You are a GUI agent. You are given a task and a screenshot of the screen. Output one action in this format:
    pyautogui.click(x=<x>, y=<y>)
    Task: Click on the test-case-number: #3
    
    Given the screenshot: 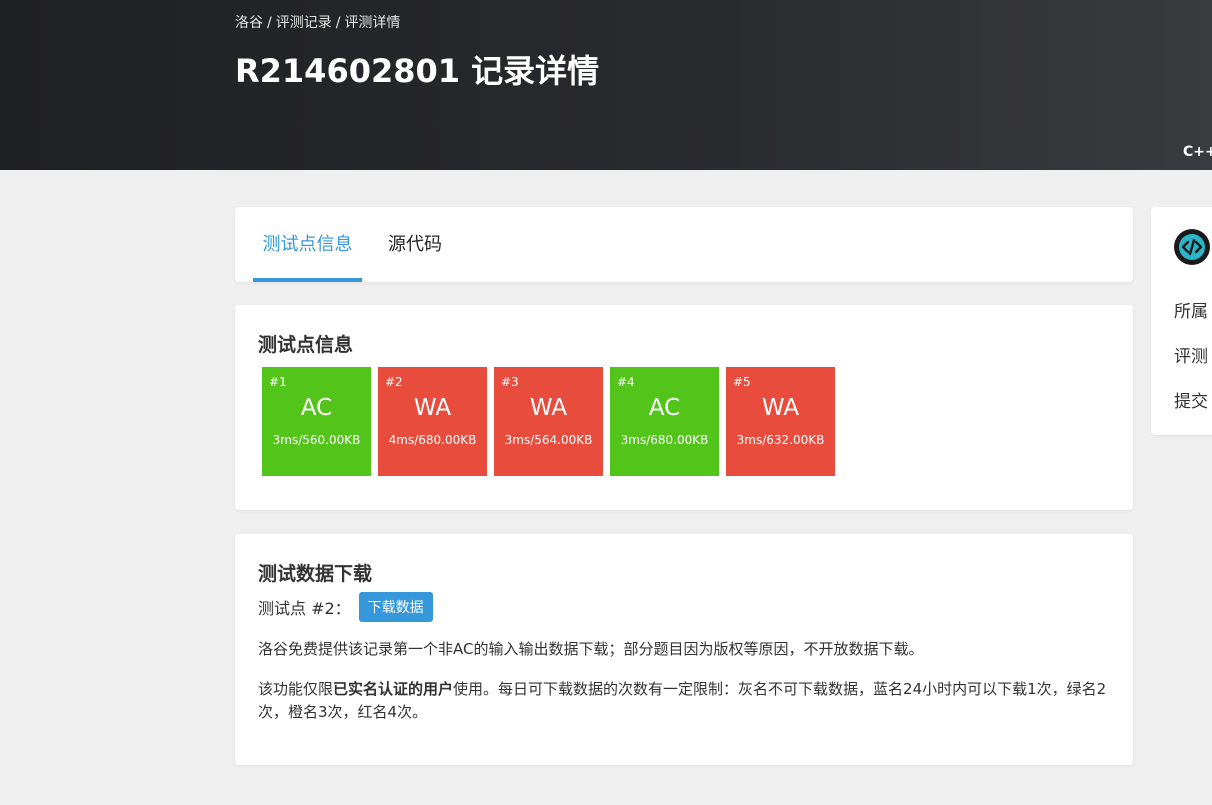 What is the action you would take?
    pyautogui.click(x=510, y=382)
    